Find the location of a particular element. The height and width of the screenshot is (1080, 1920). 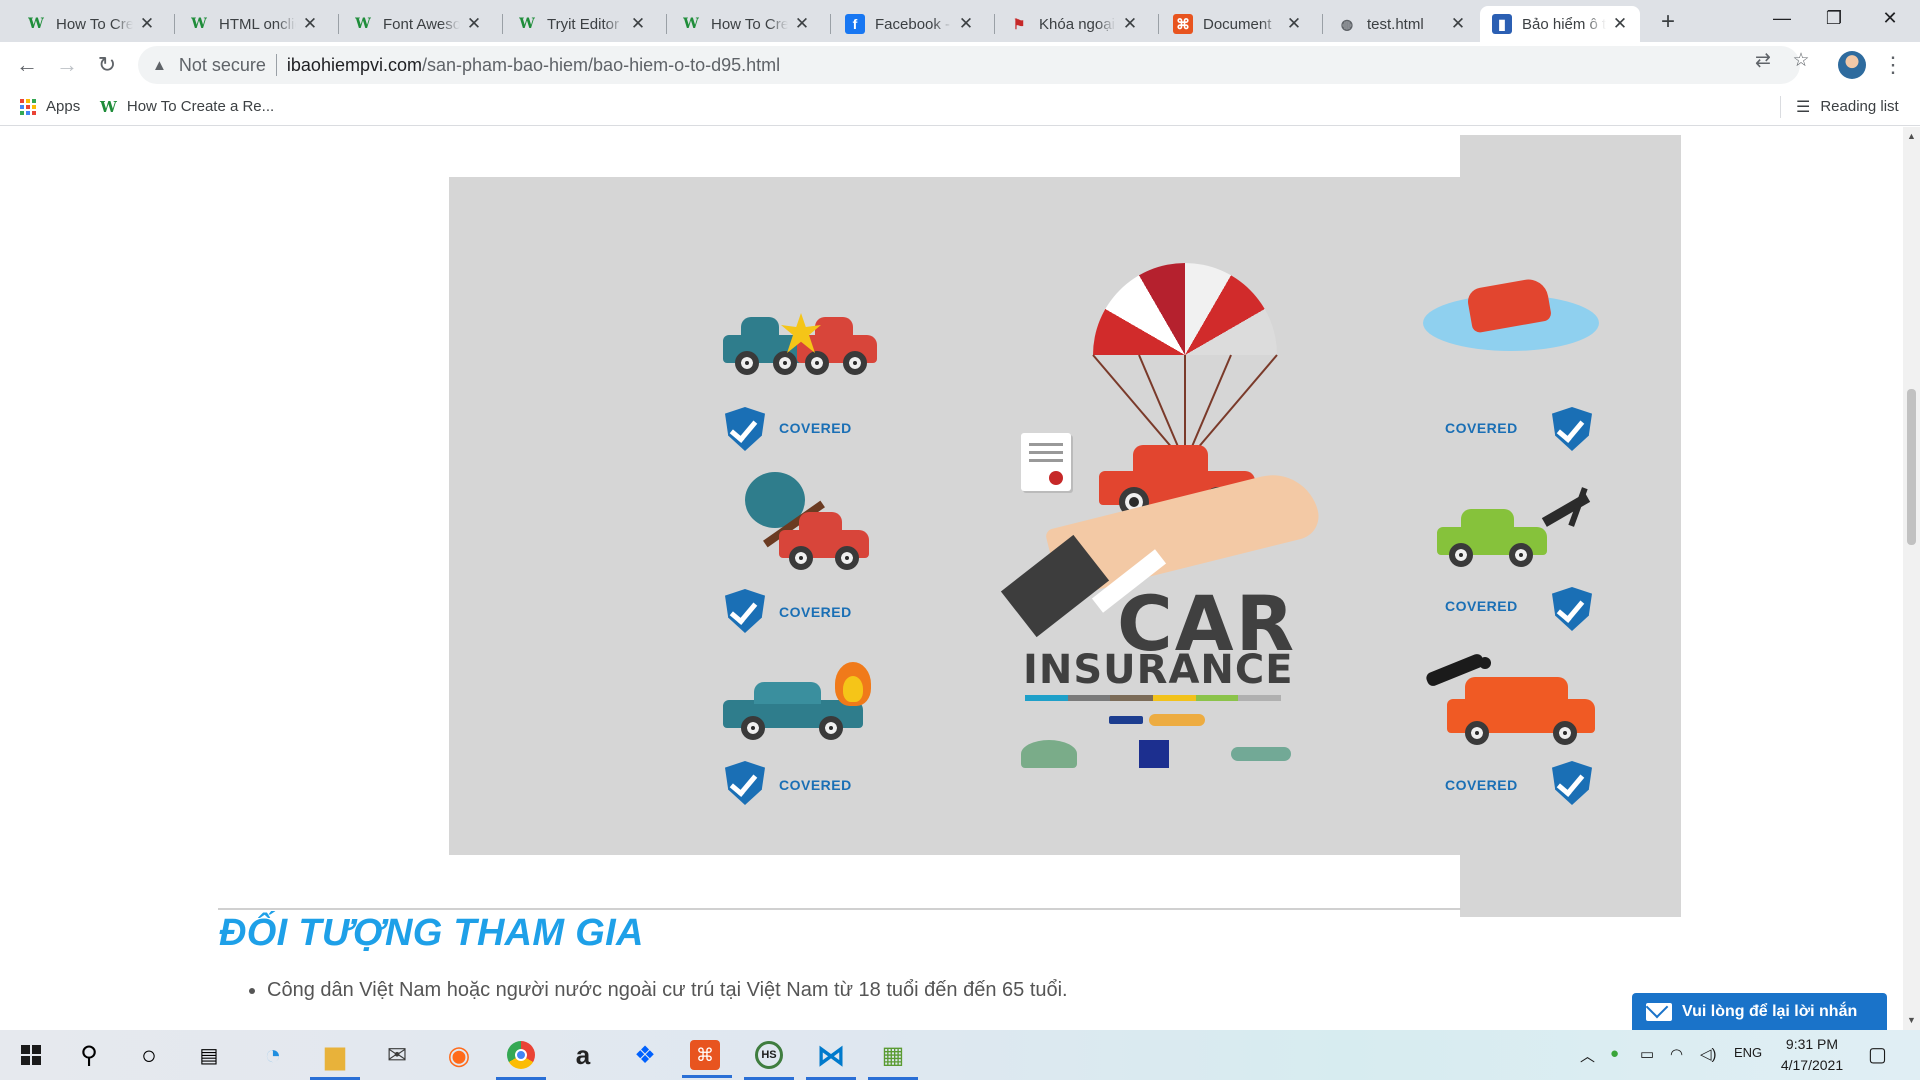

show-hidden-icons-icon: ︿ is located at coordinates (1587, 1055).